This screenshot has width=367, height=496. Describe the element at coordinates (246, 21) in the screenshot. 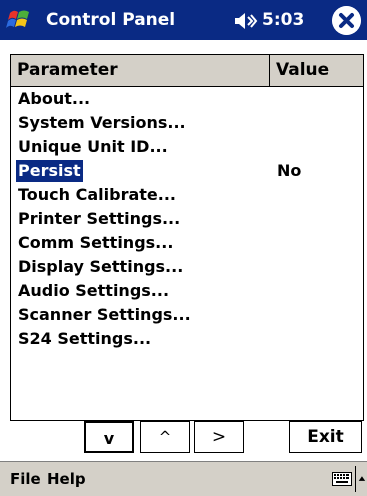

I see `volume-icon` at that location.